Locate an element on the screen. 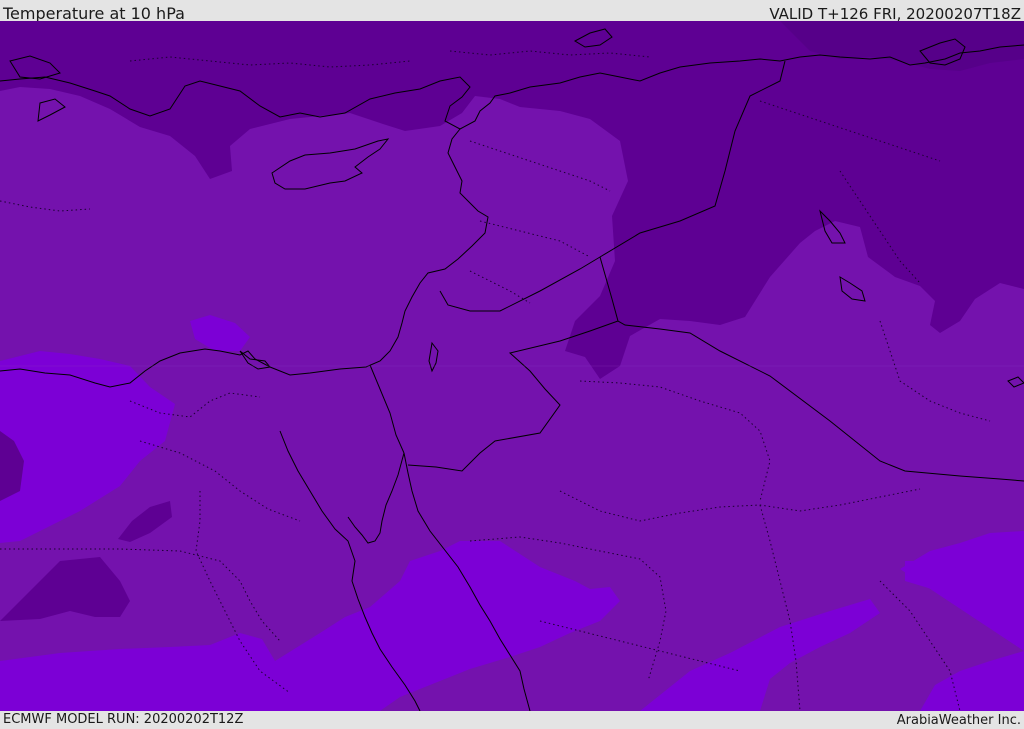  model-run-label: ECMWF MODEL RUN: 20200202T12Z is located at coordinates (123, 719).